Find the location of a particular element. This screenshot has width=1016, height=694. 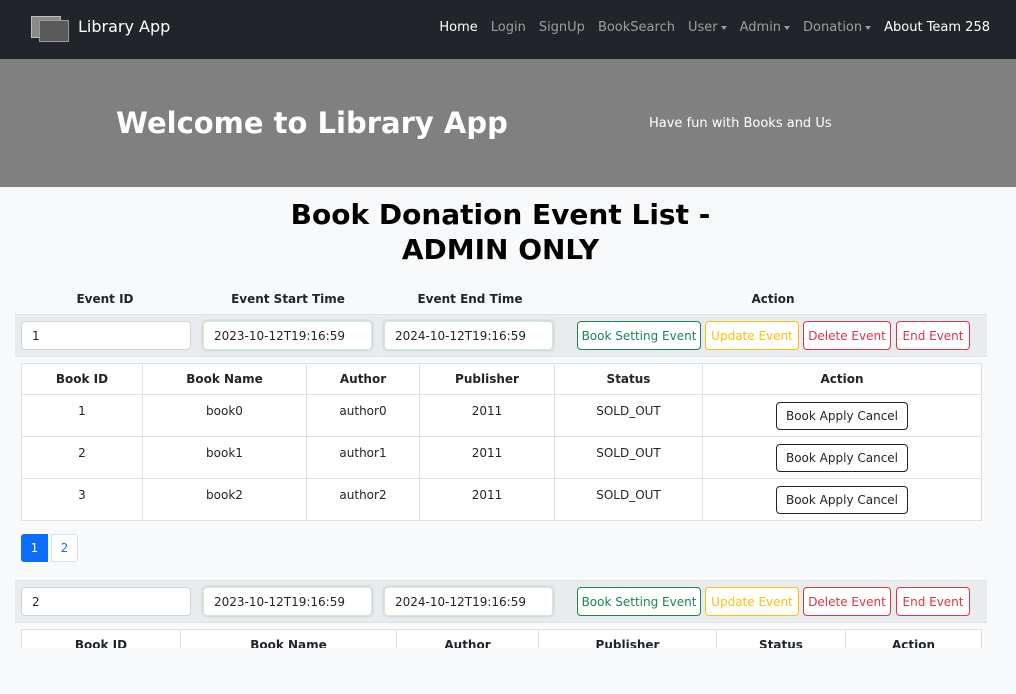

cell-book-name: book0 is located at coordinates (224, 415).